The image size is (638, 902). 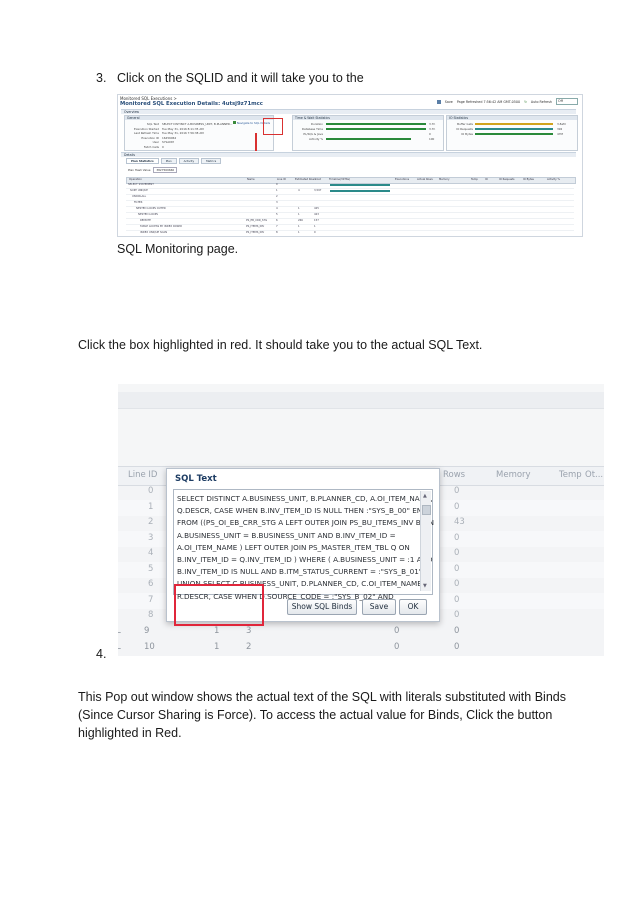 I want to click on tab-plan-statistics: Plan Statistics, so click(x=142, y=161).